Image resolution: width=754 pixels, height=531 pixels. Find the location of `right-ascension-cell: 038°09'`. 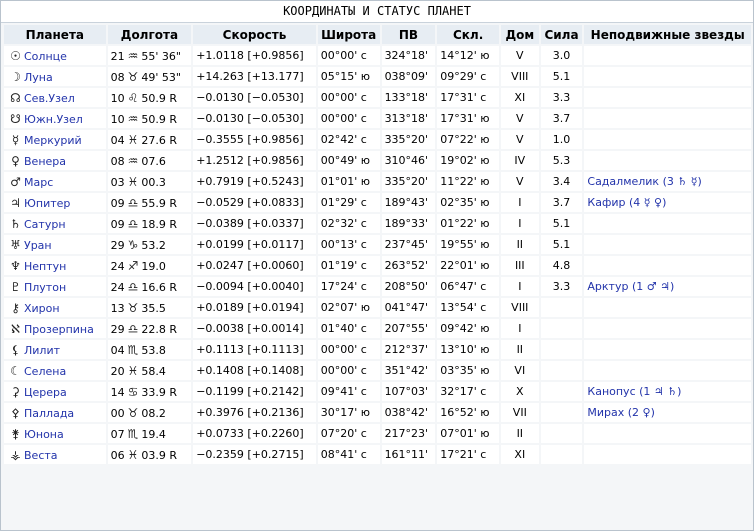

right-ascension-cell: 038°09' is located at coordinates (408, 76).